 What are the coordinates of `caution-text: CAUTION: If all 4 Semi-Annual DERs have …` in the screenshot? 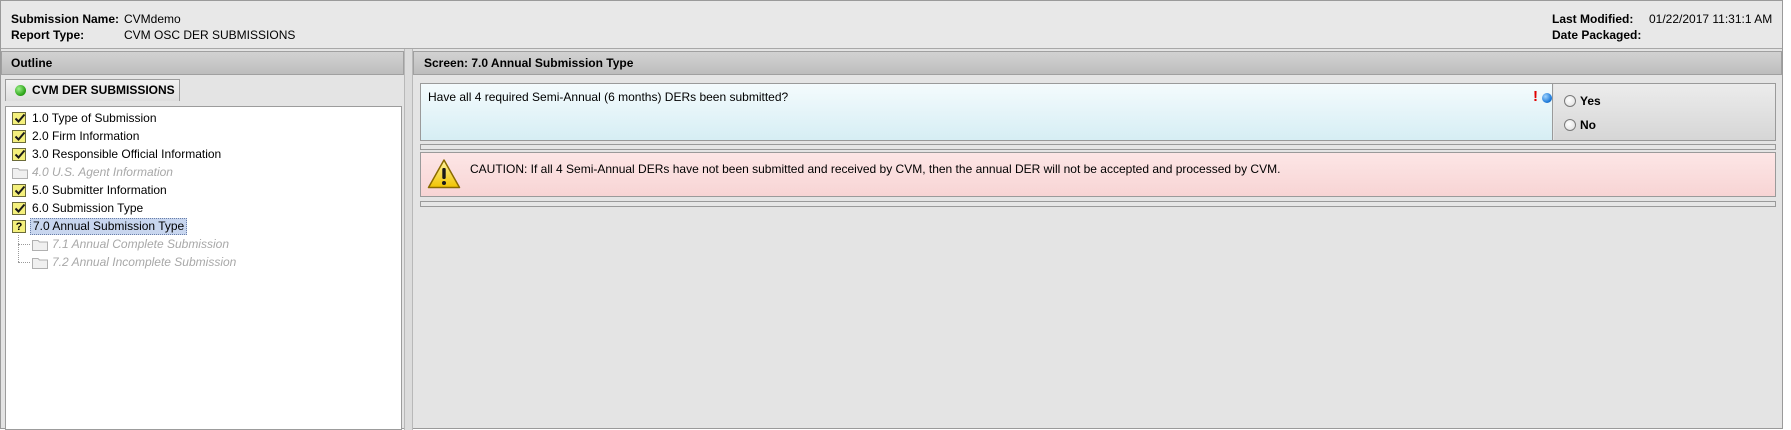 It's located at (875, 169).